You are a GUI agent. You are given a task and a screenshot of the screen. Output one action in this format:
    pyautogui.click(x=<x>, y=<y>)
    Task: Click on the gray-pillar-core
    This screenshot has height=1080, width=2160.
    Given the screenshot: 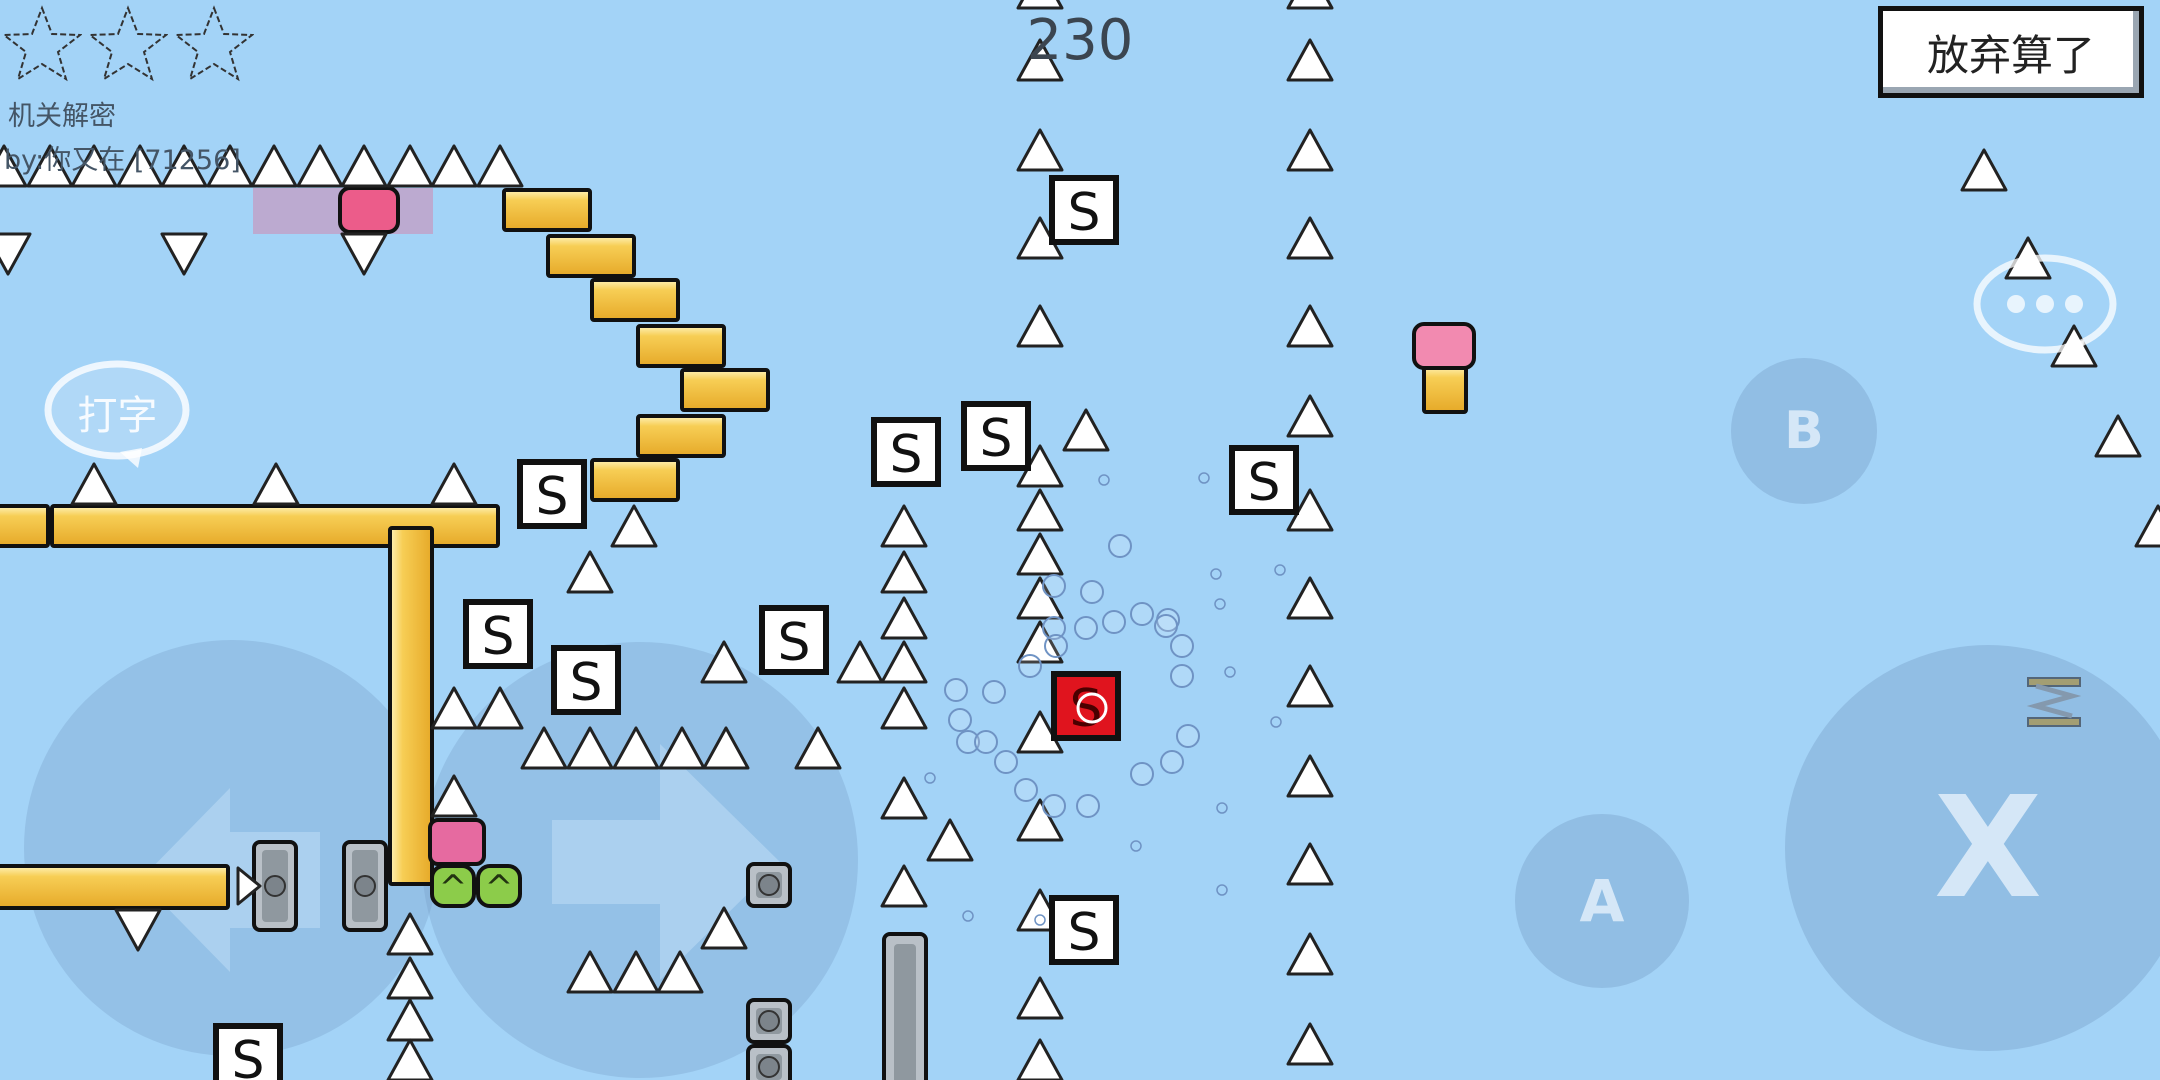 What is the action you would take?
    pyautogui.click(x=905, y=1012)
    